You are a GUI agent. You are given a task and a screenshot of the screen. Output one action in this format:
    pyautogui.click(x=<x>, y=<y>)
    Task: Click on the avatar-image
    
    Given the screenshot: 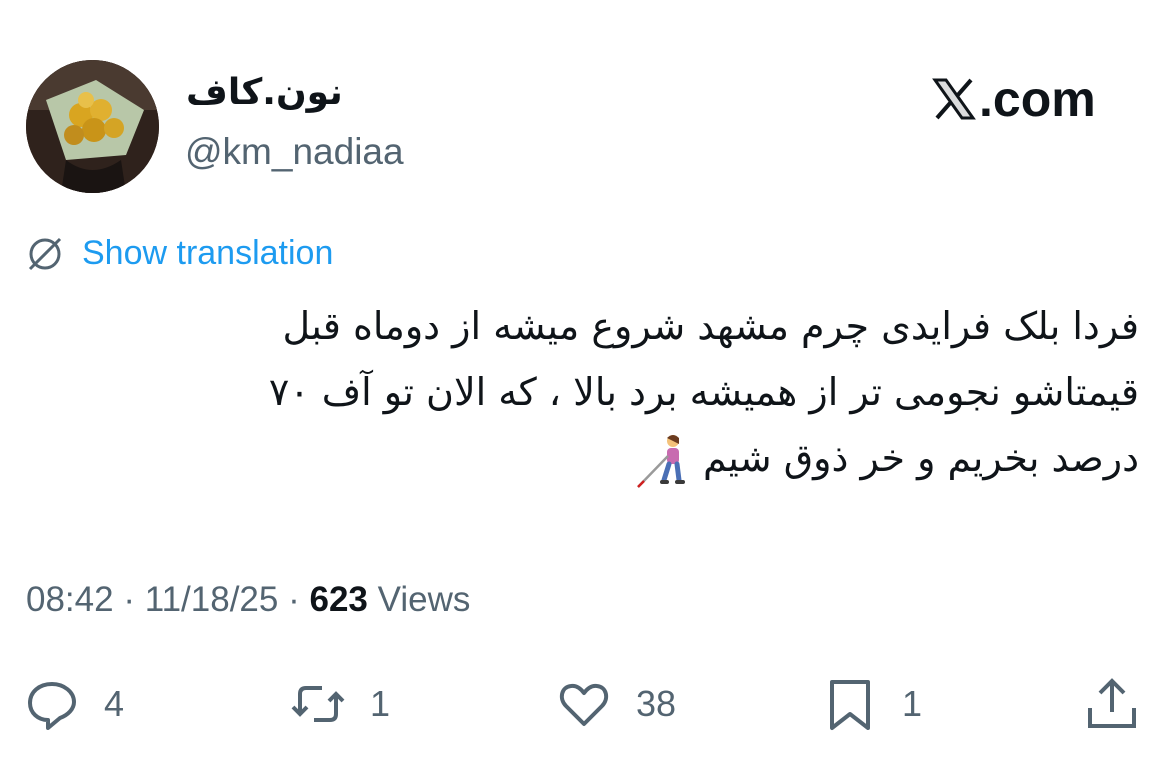 What is the action you would take?
    pyautogui.click(x=92, y=126)
    